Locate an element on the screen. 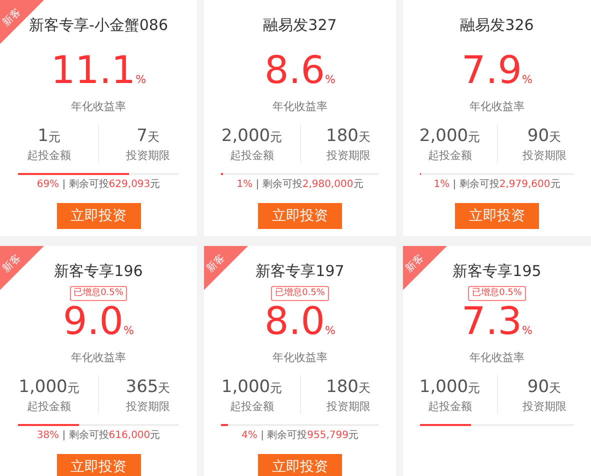 The height and width of the screenshot is (476, 591). product-title: 新客专享197 is located at coordinates (300, 271).